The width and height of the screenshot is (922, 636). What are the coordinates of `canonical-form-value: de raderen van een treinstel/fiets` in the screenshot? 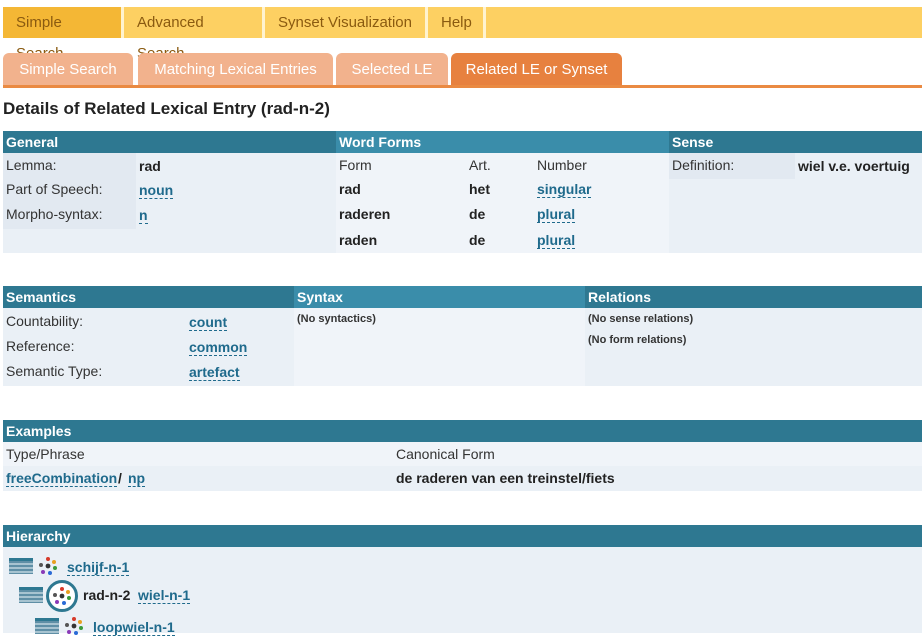 It's located at (505, 478).